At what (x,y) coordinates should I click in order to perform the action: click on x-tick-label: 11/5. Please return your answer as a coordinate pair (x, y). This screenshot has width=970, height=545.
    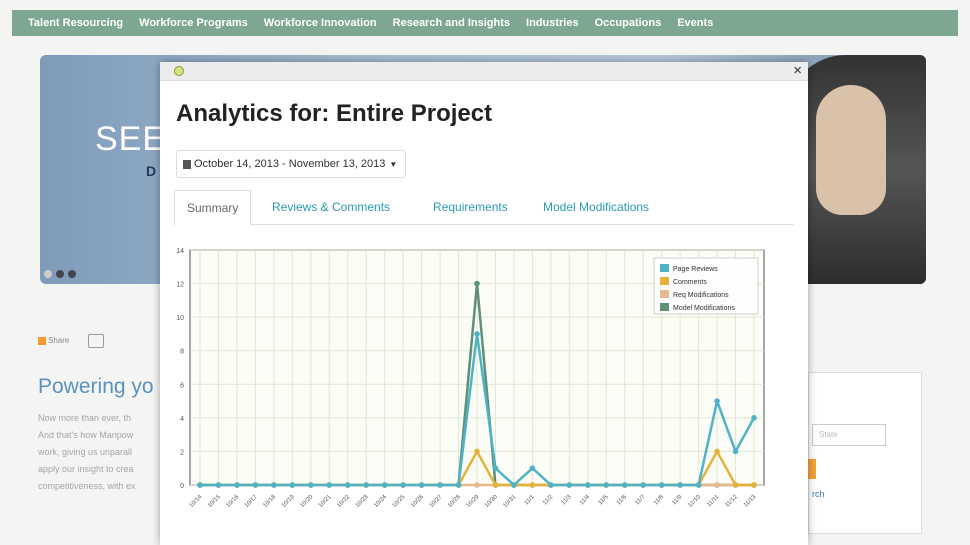
    Looking at the image, I should click on (603, 500).